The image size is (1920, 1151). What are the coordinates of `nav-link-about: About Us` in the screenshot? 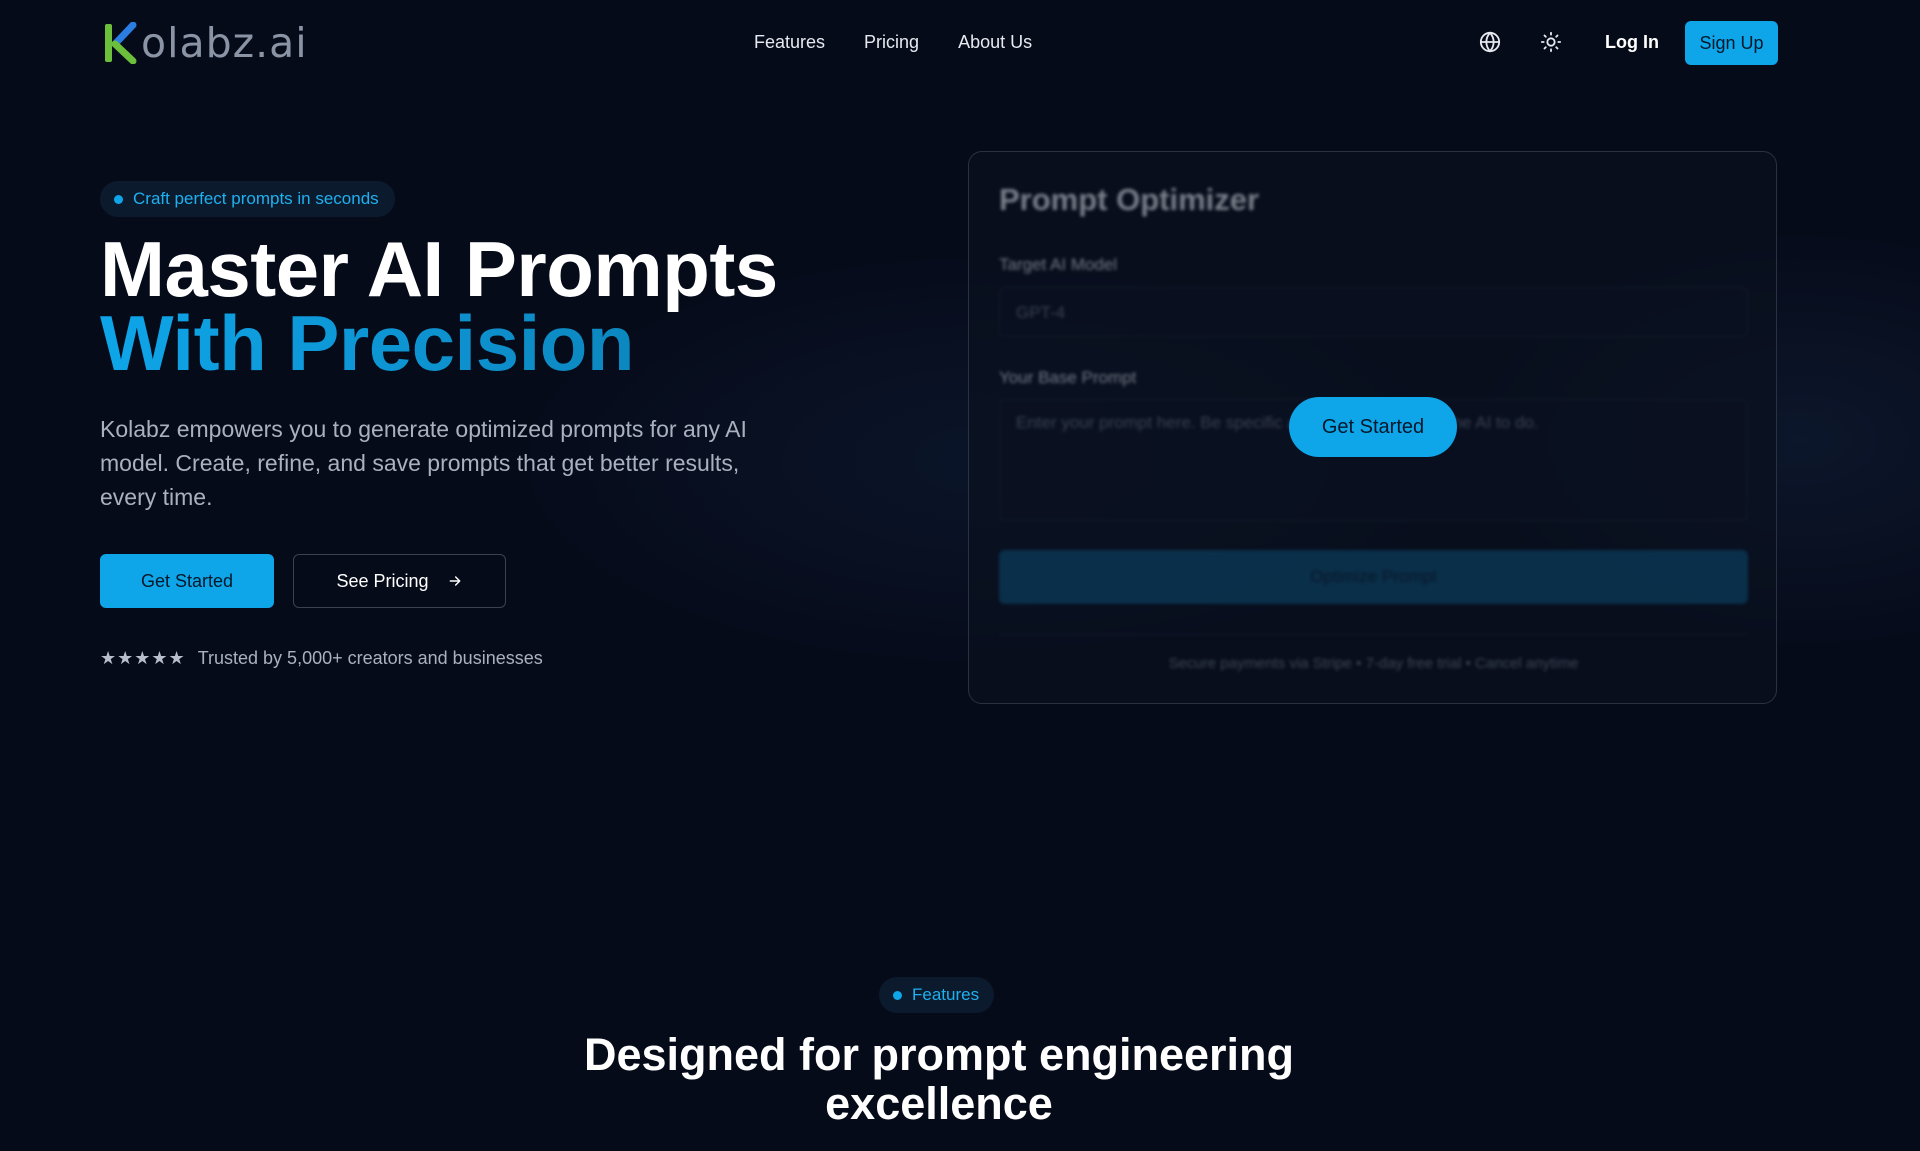 It's located at (995, 42).